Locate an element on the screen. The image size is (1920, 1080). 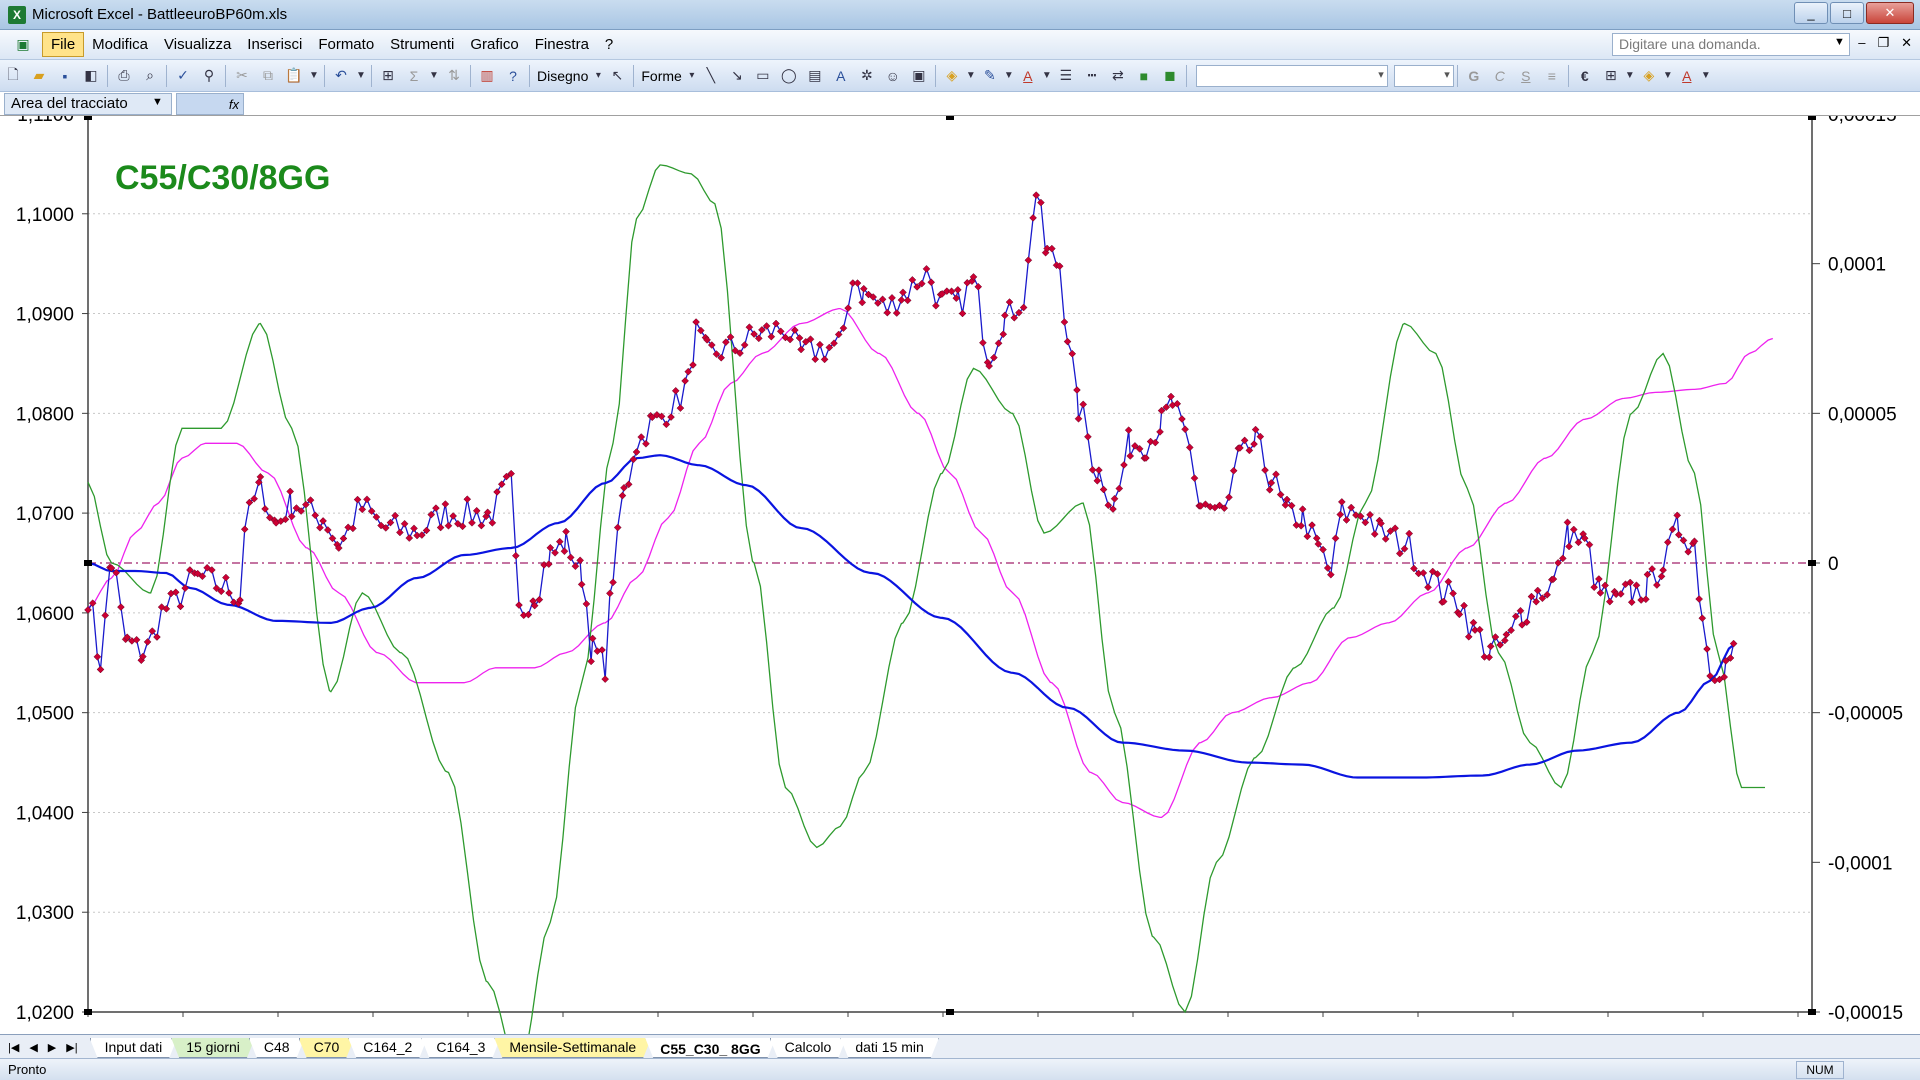
arrow-style-icon: ⇄ is located at coordinates (1118, 76).